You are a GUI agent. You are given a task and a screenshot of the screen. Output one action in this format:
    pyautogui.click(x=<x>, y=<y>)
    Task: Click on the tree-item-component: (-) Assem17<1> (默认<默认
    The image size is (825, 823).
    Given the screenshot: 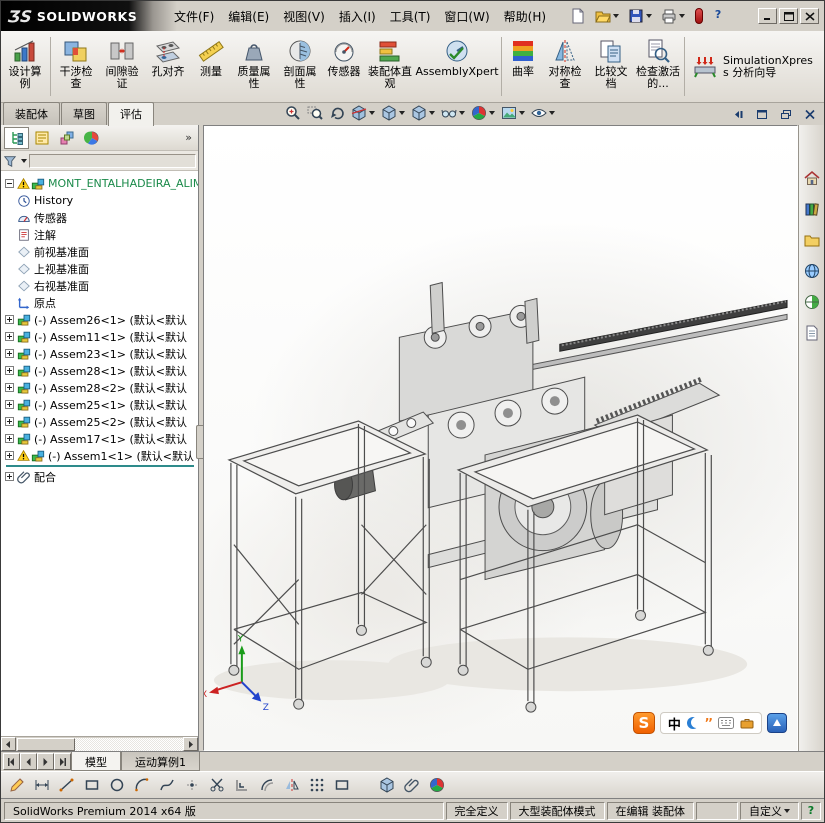 What is the action you would take?
    pyautogui.click(x=100, y=438)
    